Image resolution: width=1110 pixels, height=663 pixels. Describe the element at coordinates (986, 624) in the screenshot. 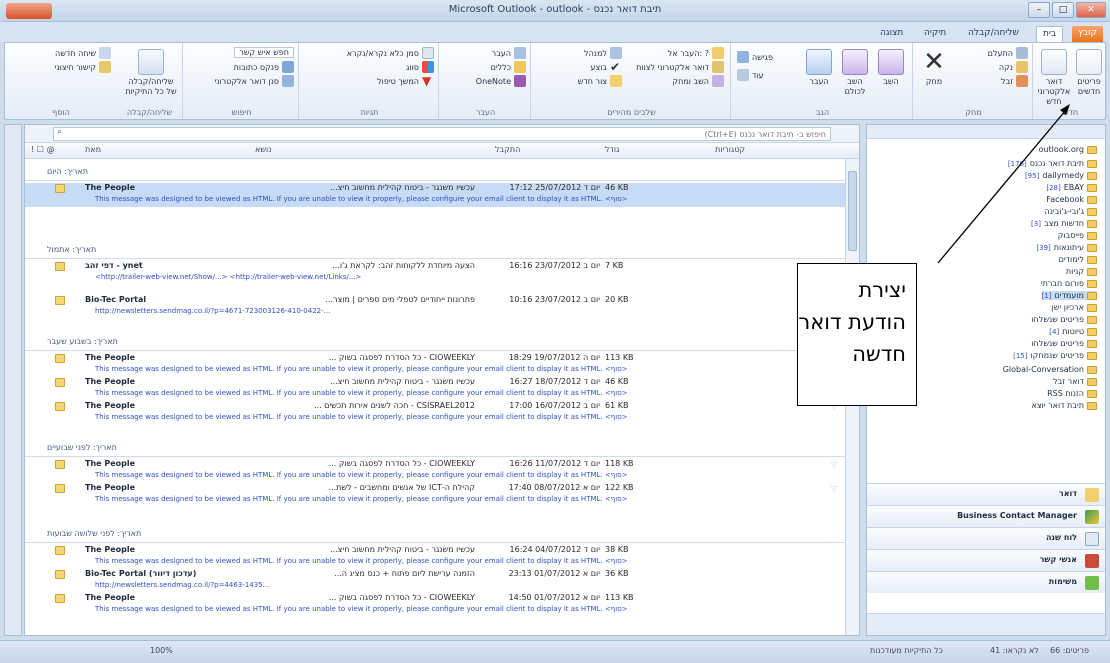

I see `navigation-tray` at that location.